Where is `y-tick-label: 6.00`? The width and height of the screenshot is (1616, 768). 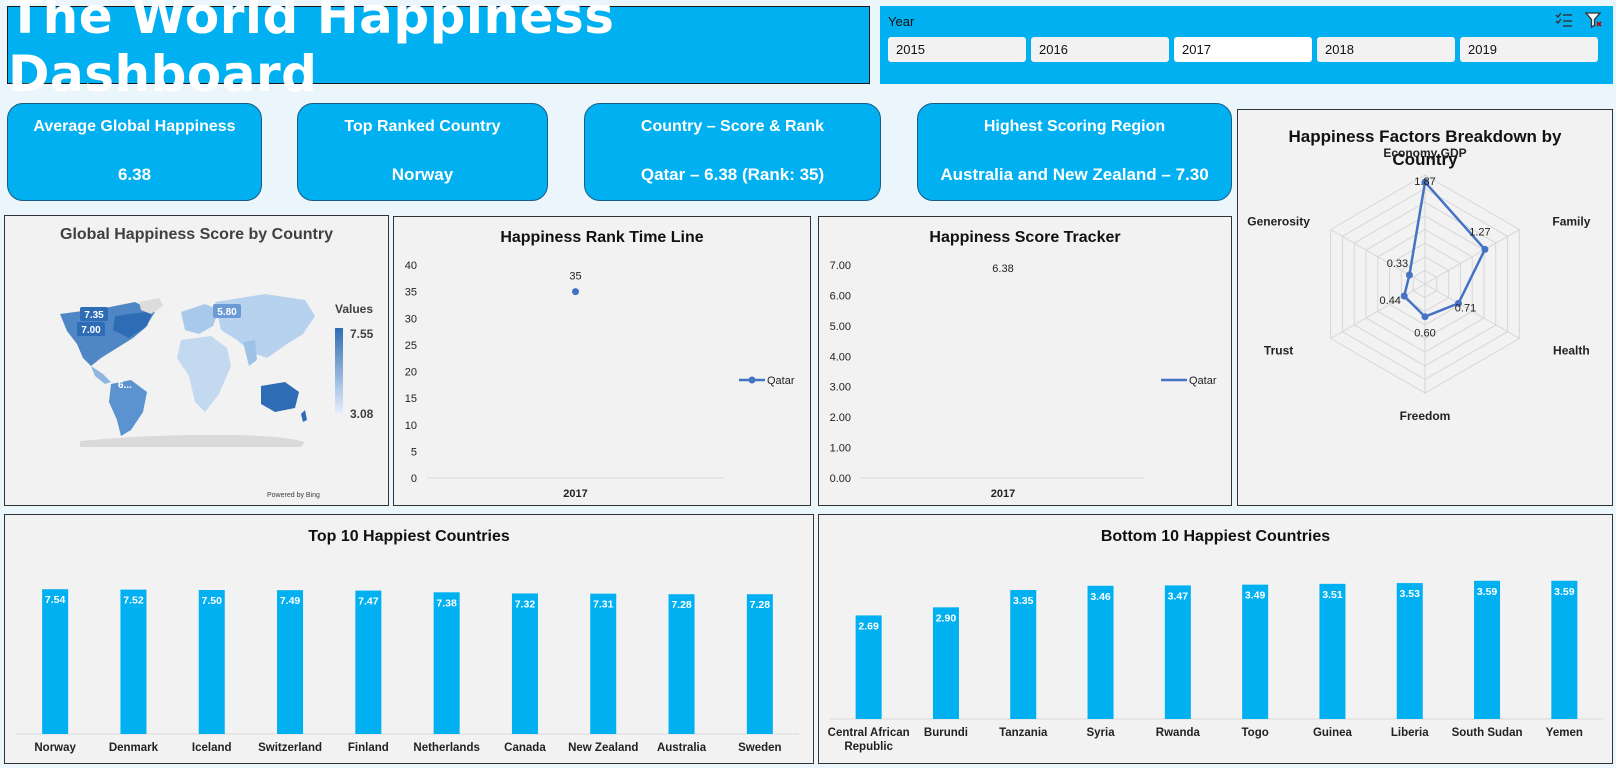
y-tick-label: 6.00 is located at coordinates (840, 296).